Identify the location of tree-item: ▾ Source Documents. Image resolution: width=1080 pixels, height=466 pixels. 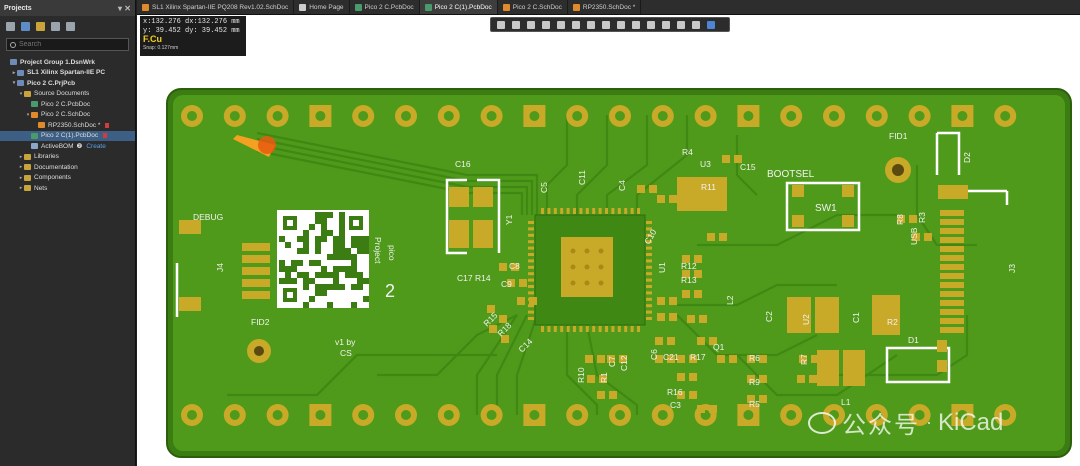
(67, 94).